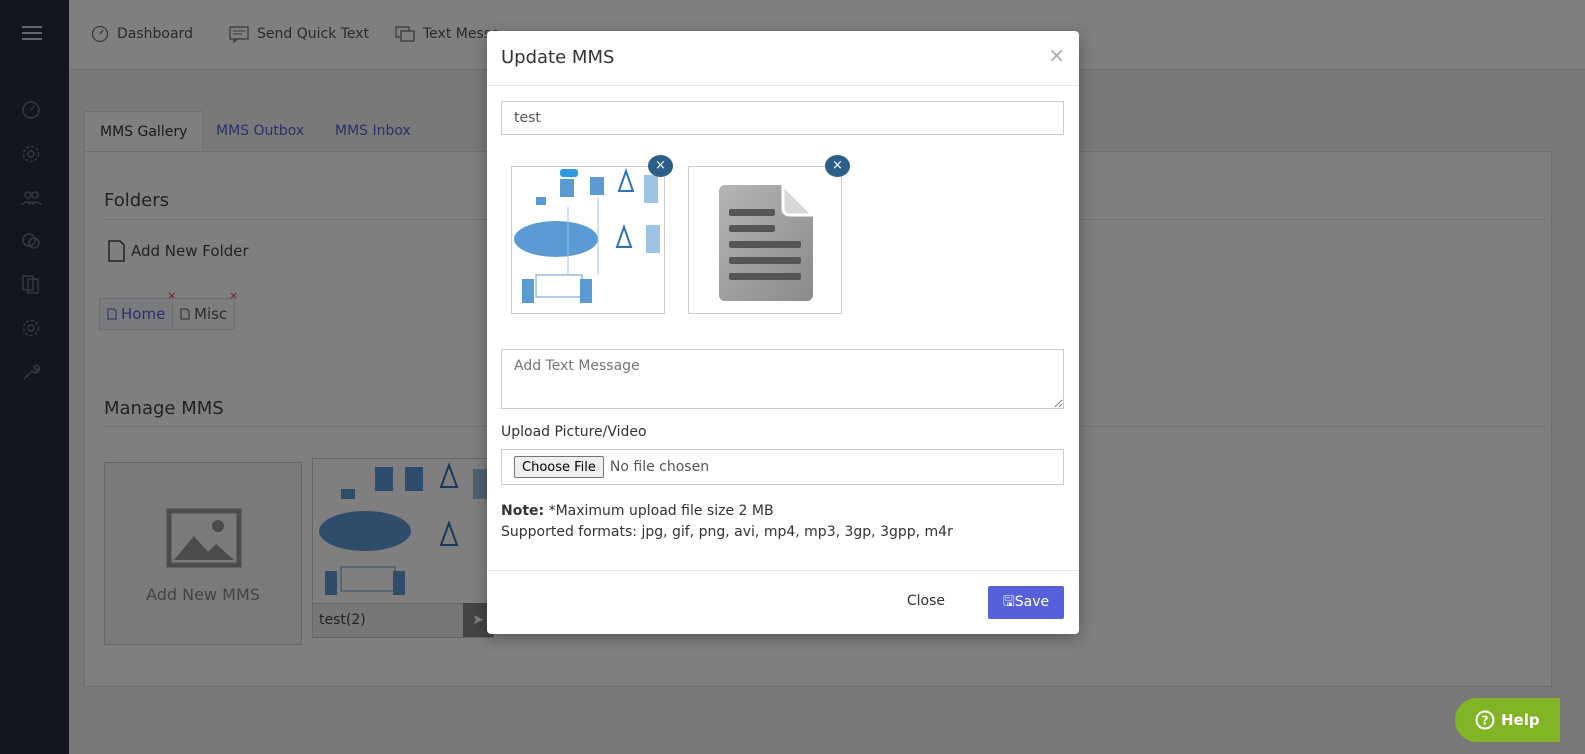 The height and width of the screenshot is (754, 1585). I want to click on modal-footer: Close 🖫Save, so click(783, 602).